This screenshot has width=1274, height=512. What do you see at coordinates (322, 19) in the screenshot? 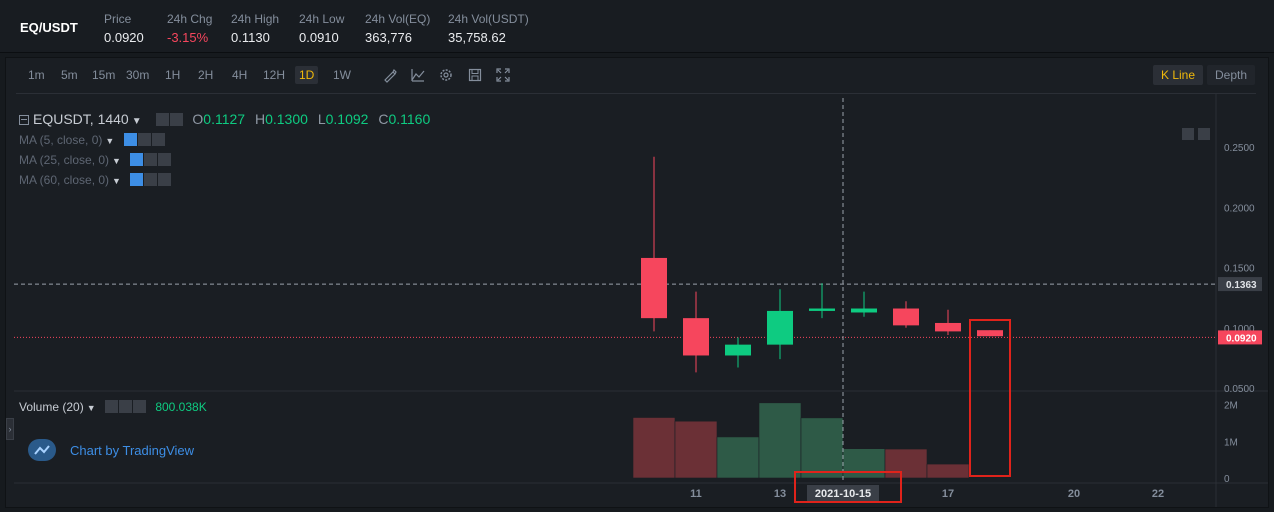
I see `stat-label: 24h Low` at bounding box center [322, 19].